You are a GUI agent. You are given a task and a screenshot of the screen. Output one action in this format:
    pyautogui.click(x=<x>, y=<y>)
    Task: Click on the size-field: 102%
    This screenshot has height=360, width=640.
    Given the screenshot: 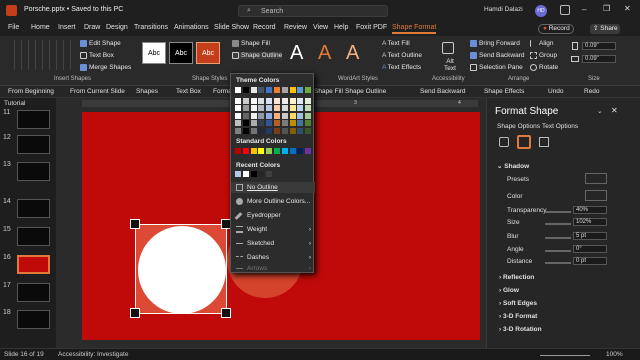 What is the action you would take?
    pyautogui.click(x=590, y=222)
    